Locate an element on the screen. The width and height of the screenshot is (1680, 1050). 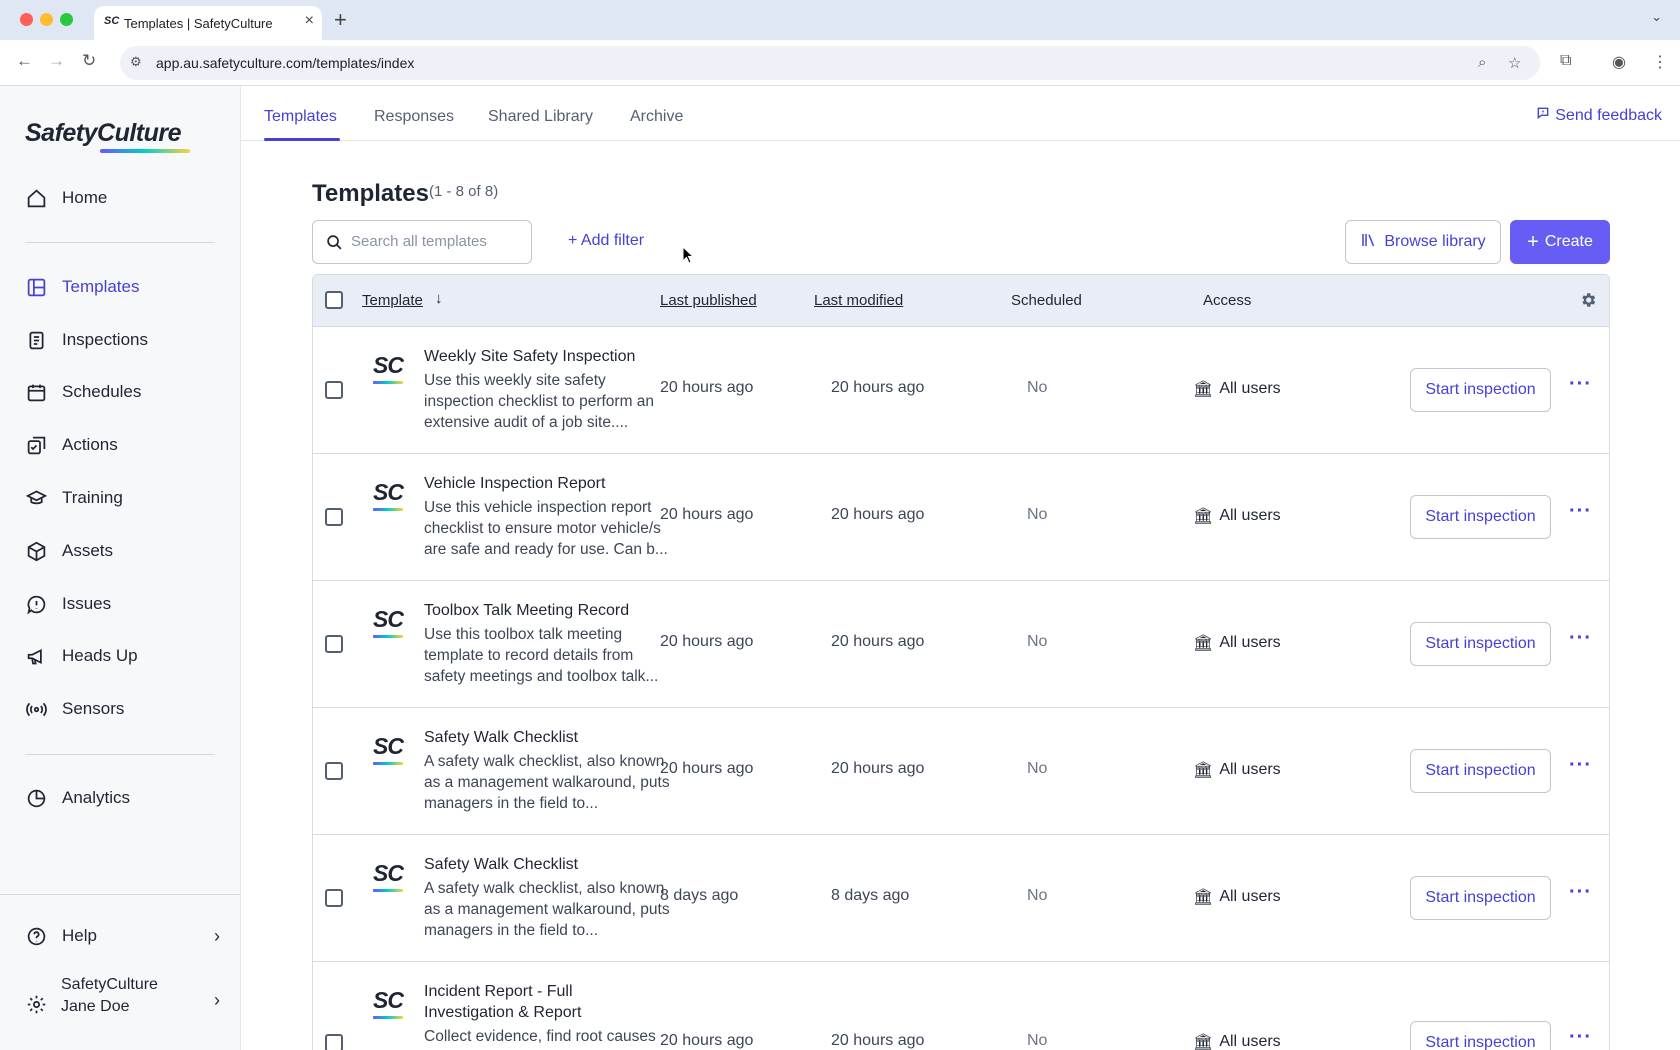
extensions-icon: ⧉ is located at coordinates (1565, 61).